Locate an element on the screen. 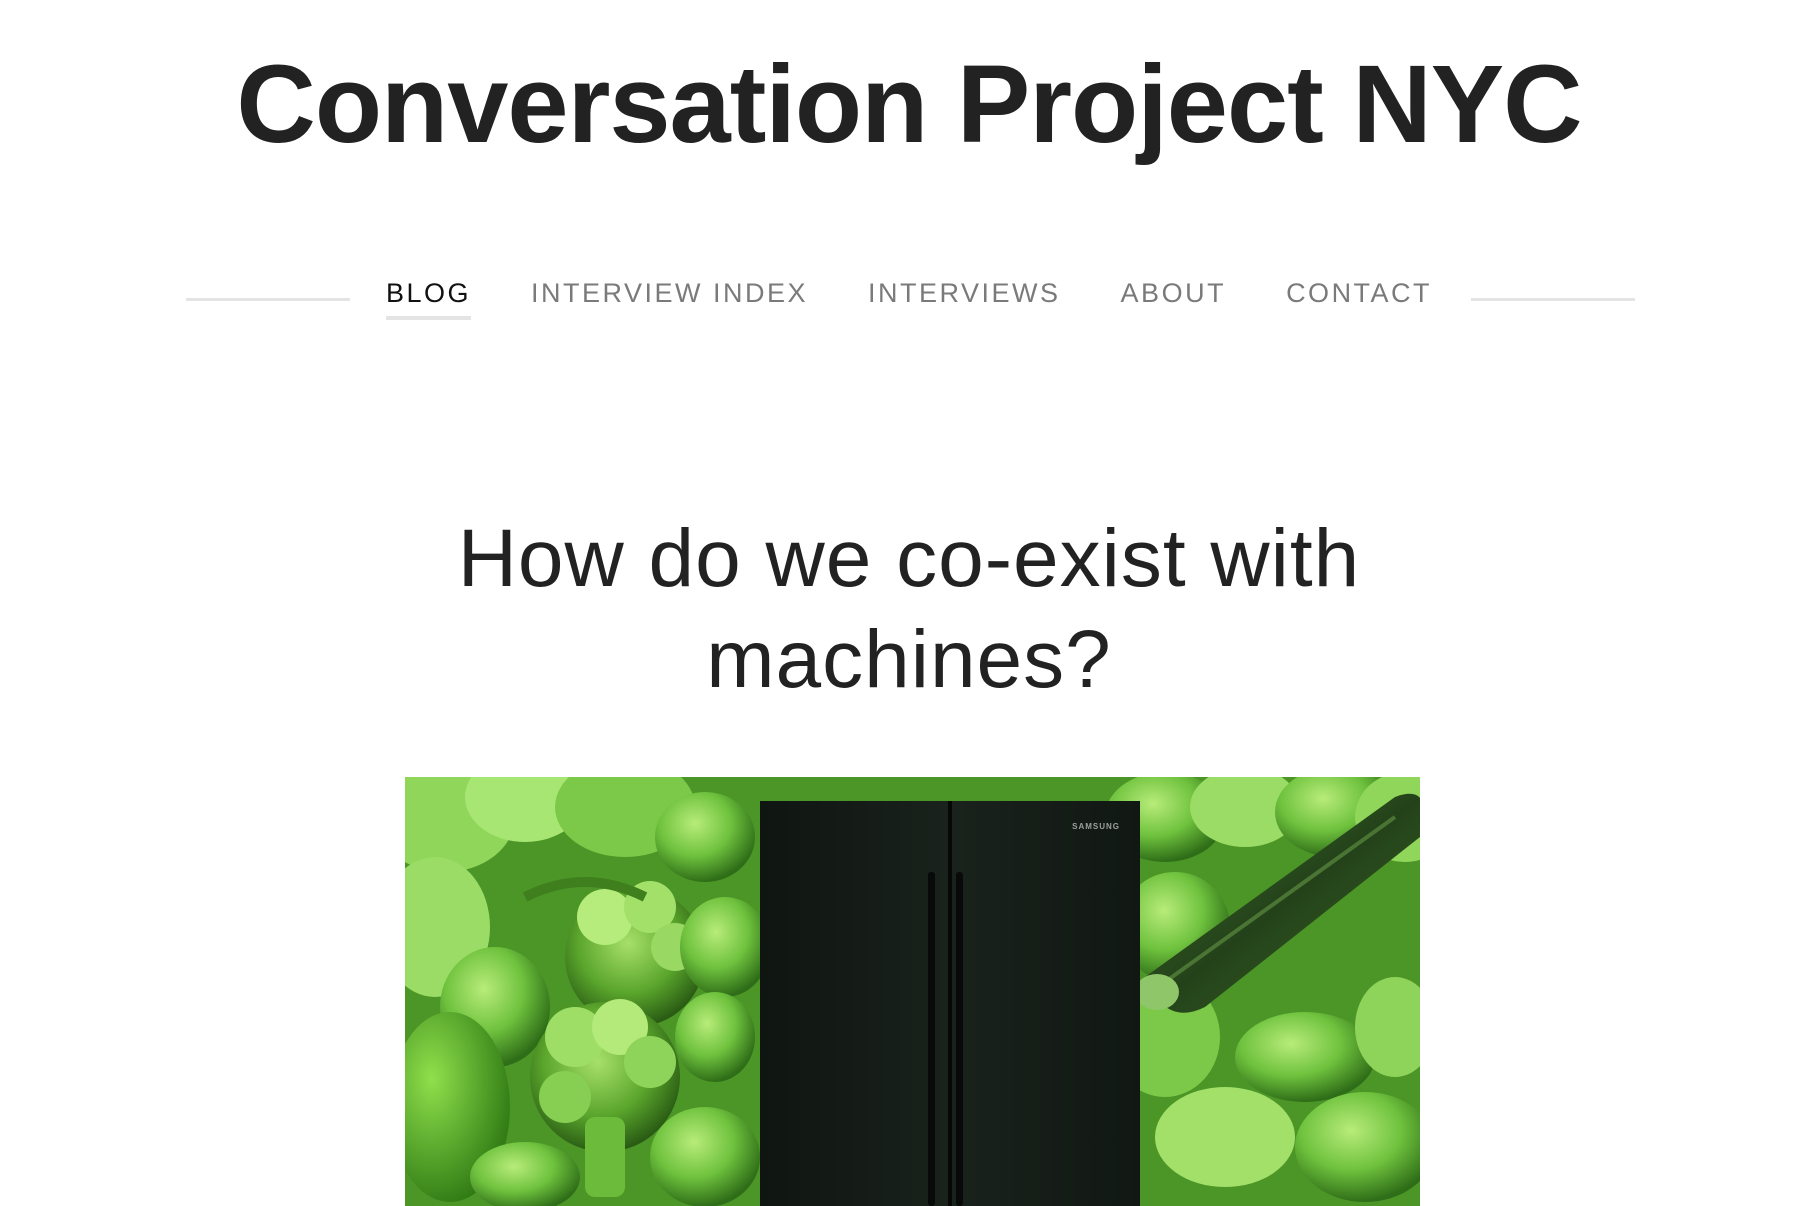 This screenshot has height=1206, width=1818. nav-item-about: ABOUT is located at coordinates (1174, 298).